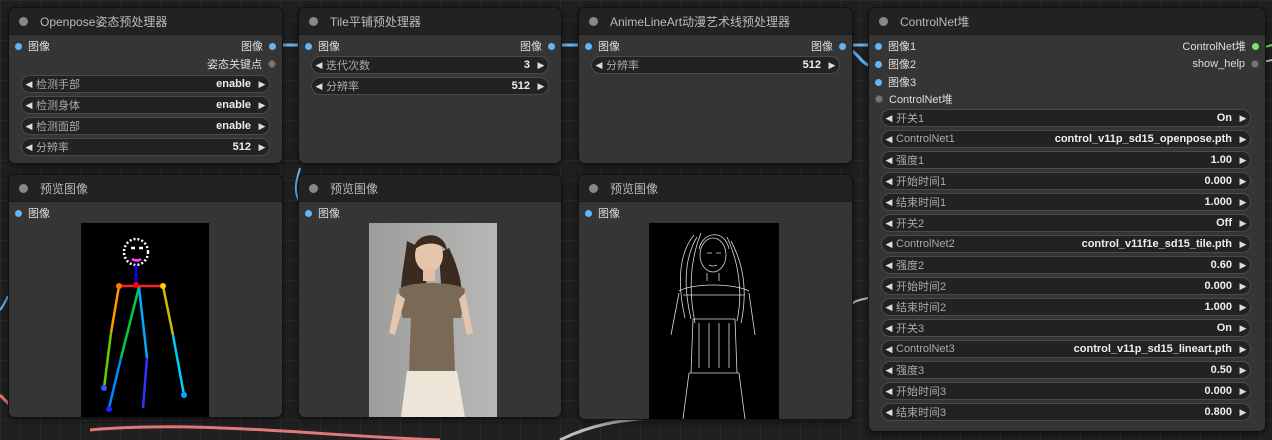 The height and width of the screenshot is (440, 1272). I want to click on image1-input-slot: 图像1, so click(895, 46).